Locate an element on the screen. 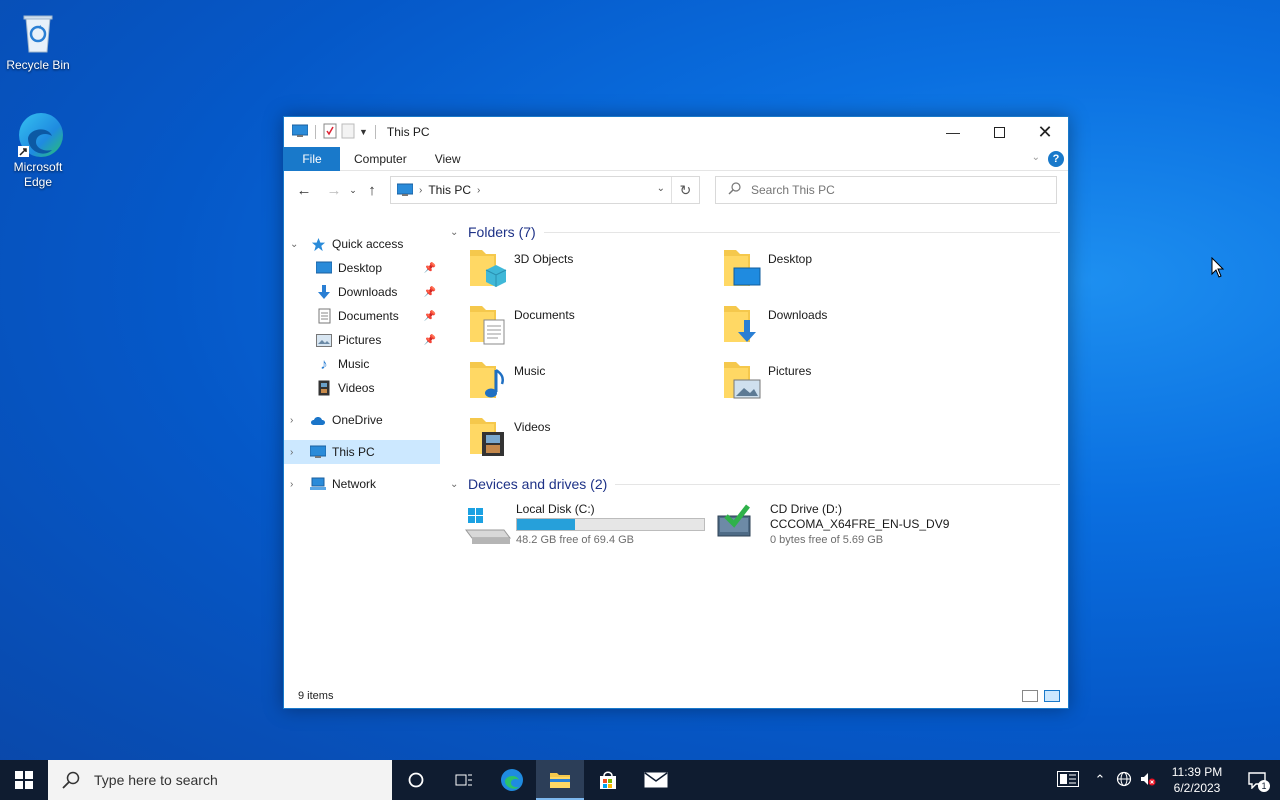 This screenshot has width=1280, height=800. drive-c: Local Disk (C:) 48.2 GB free of 69.4 GB is located at coordinates (581, 528).